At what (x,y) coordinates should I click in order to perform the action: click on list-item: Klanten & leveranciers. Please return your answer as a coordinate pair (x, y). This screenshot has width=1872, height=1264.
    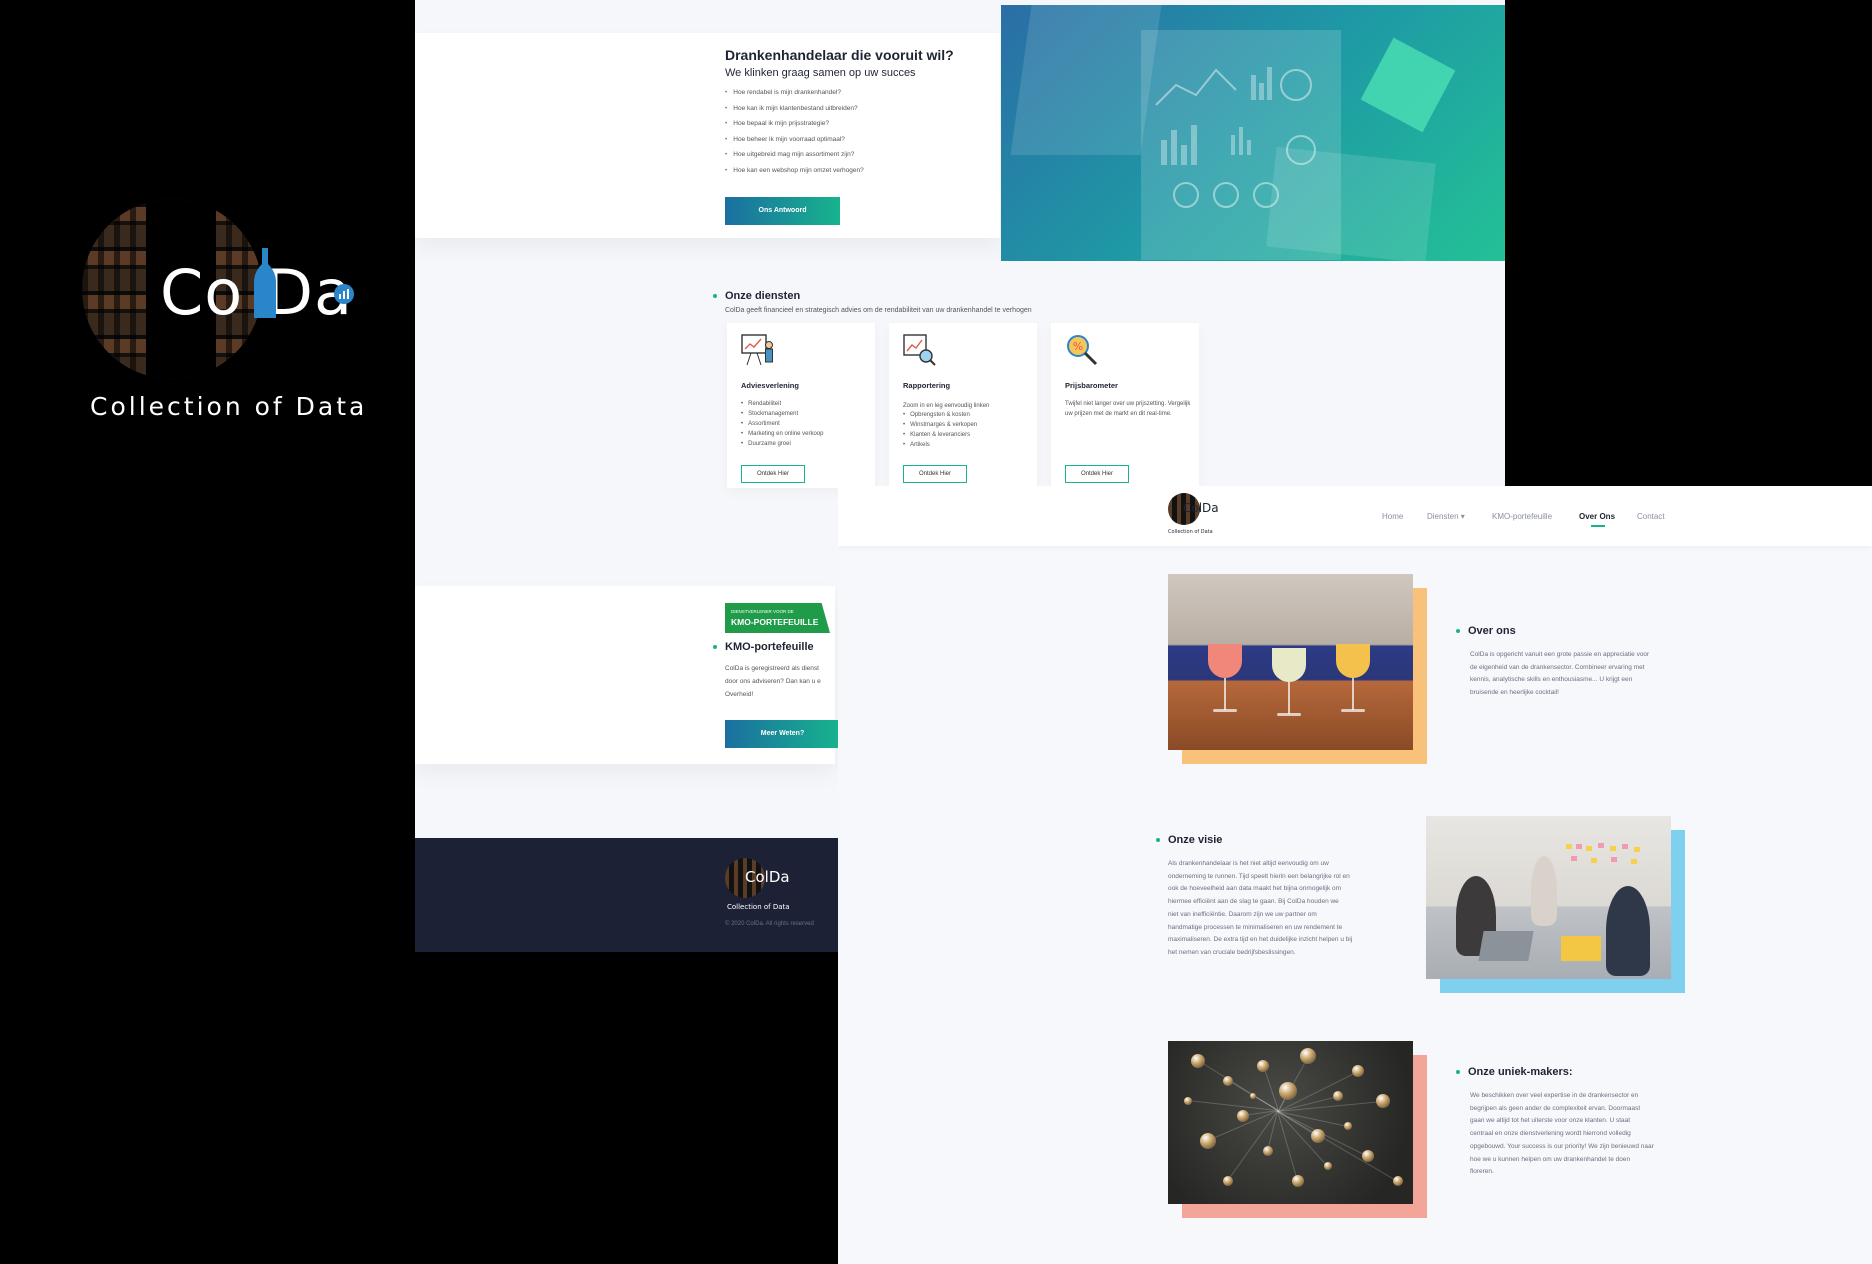
    Looking at the image, I should click on (940, 437).